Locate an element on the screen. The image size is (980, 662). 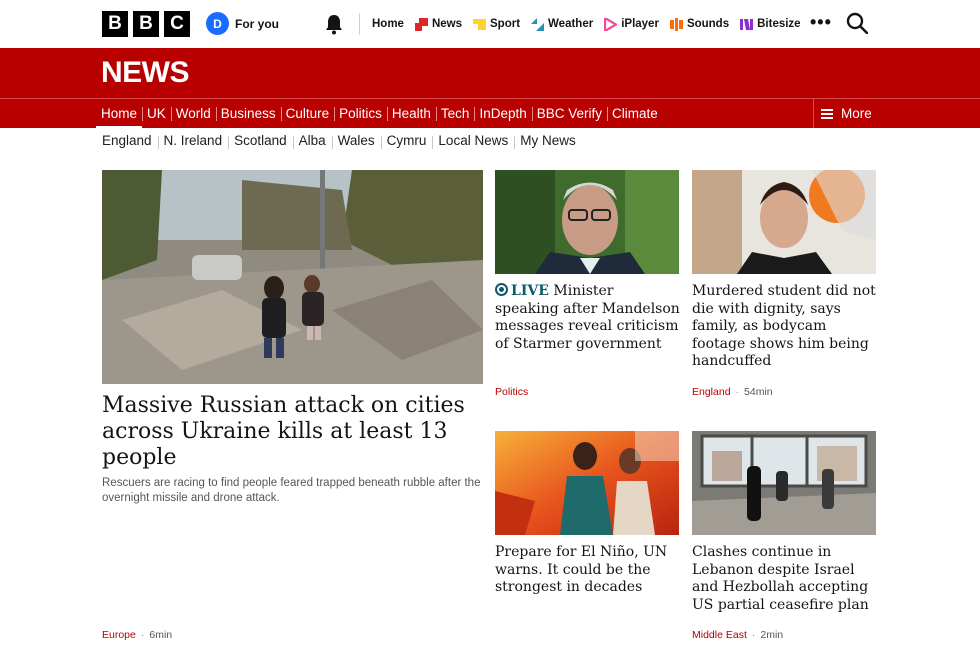
lead-story-meta: Europe · 6min is located at coordinates (137, 635).